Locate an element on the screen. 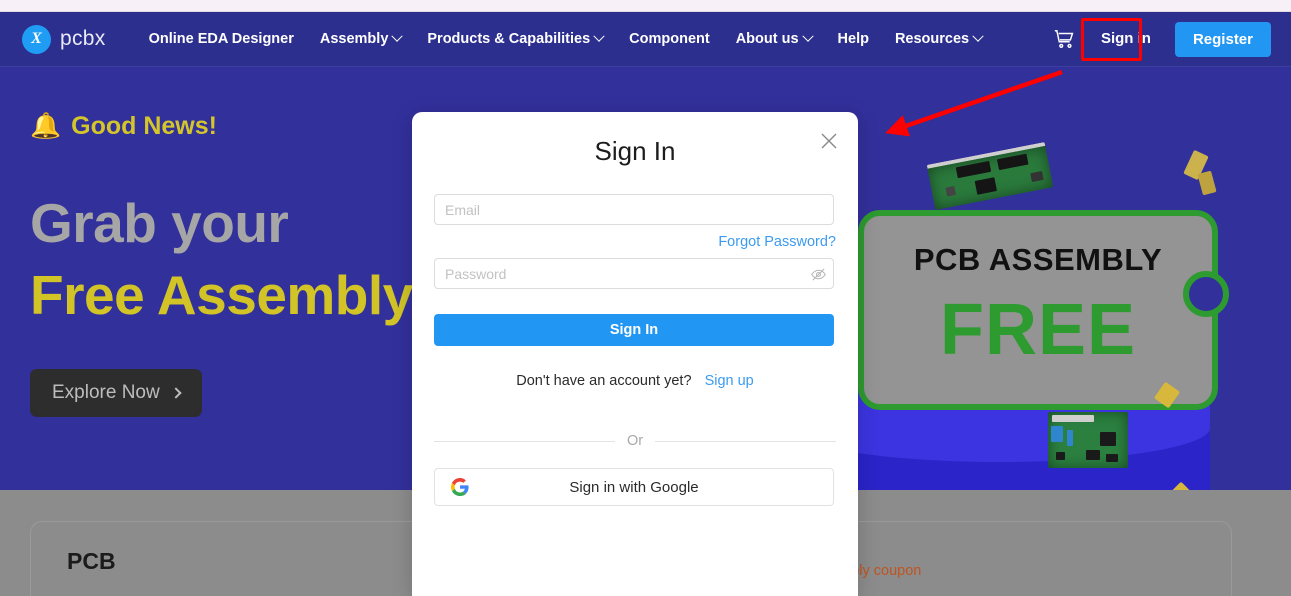 The width and height of the screenshot is (1291, 596). nav-item-label: Assembly is located at coordinates (354, 39).